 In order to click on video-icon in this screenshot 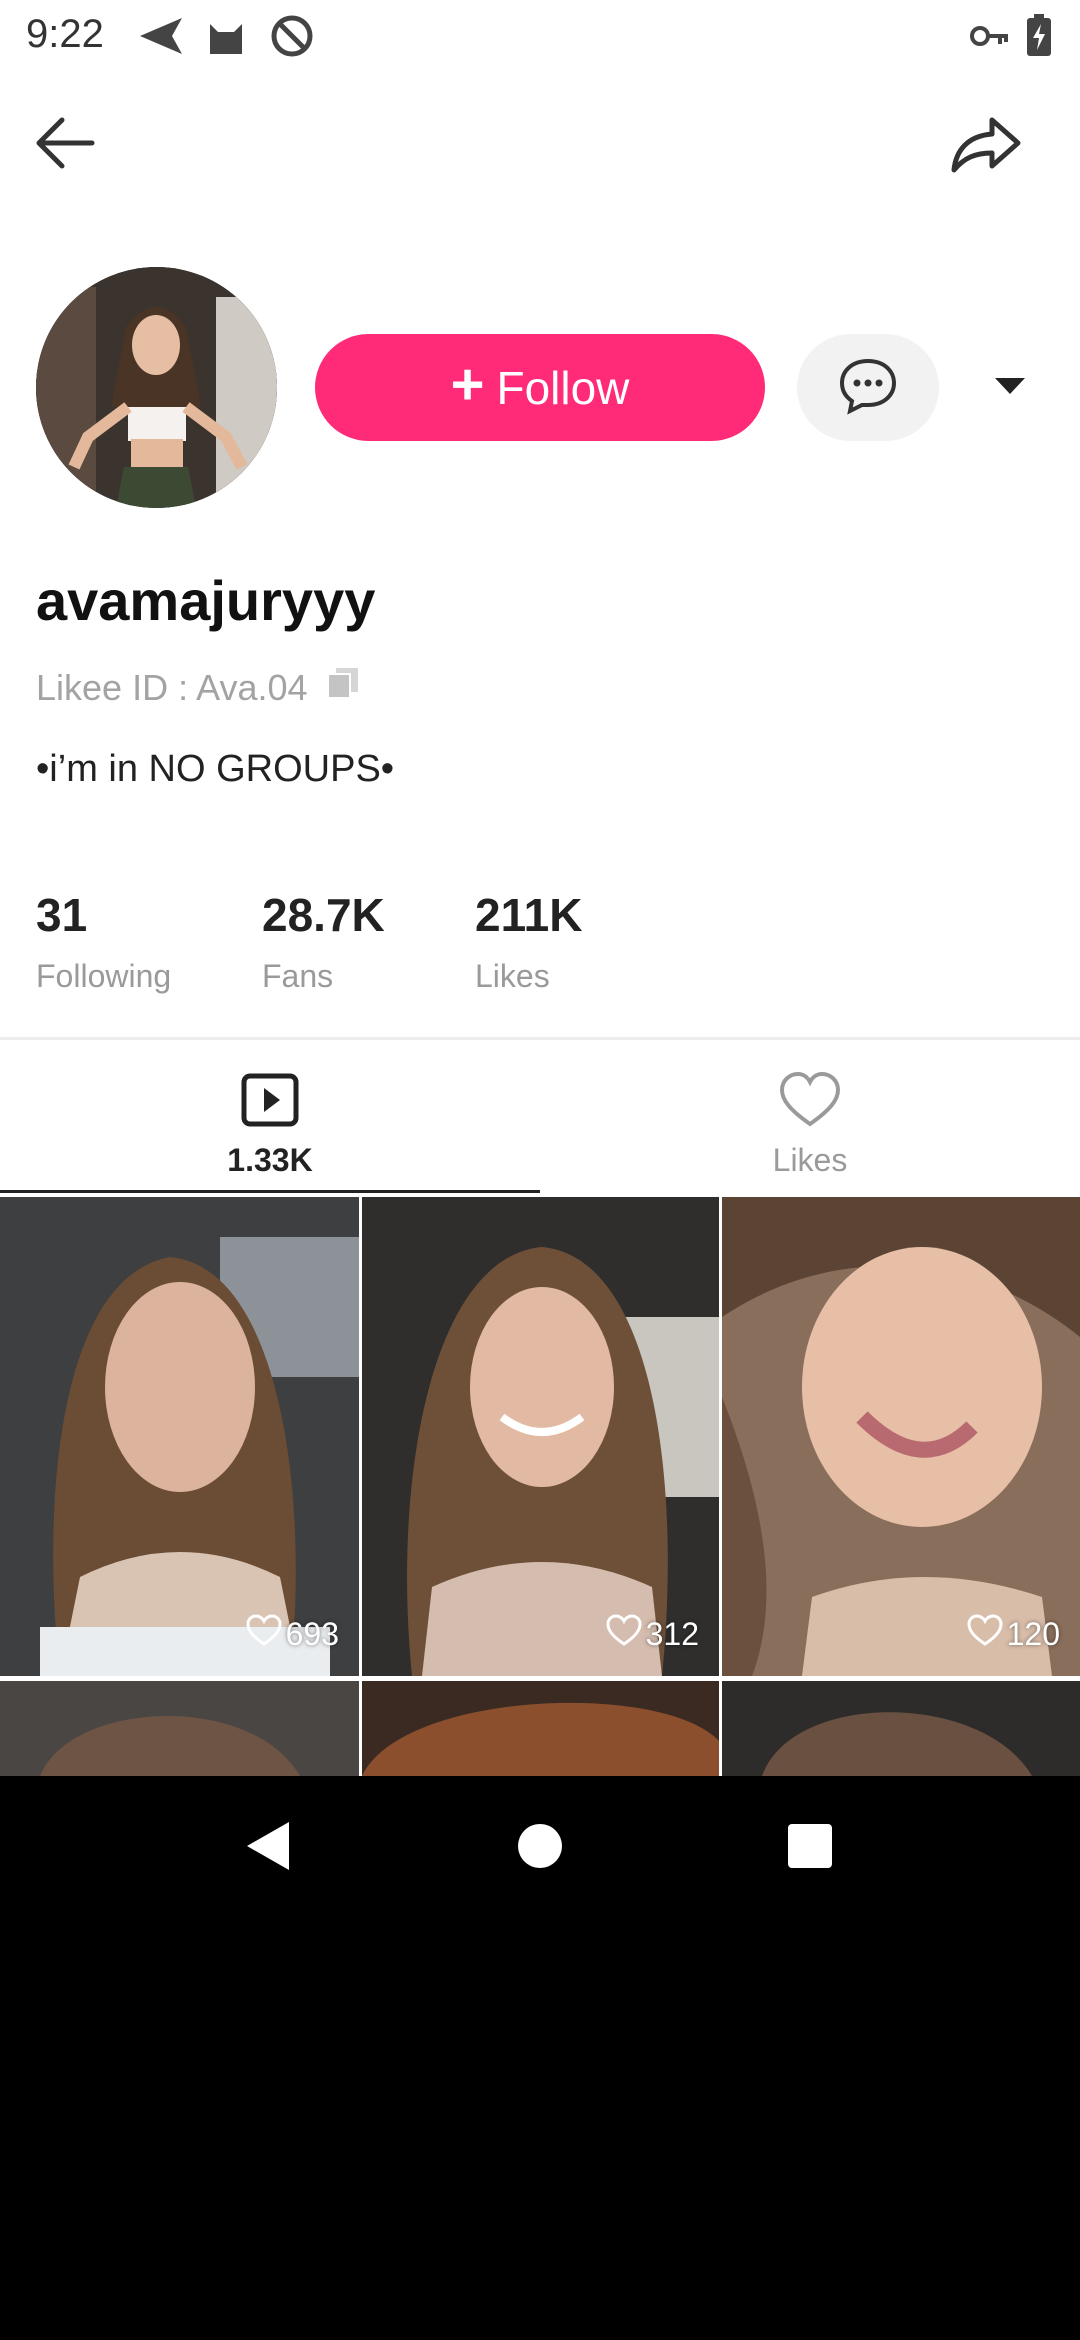, I will do `click(270, 1100)`.